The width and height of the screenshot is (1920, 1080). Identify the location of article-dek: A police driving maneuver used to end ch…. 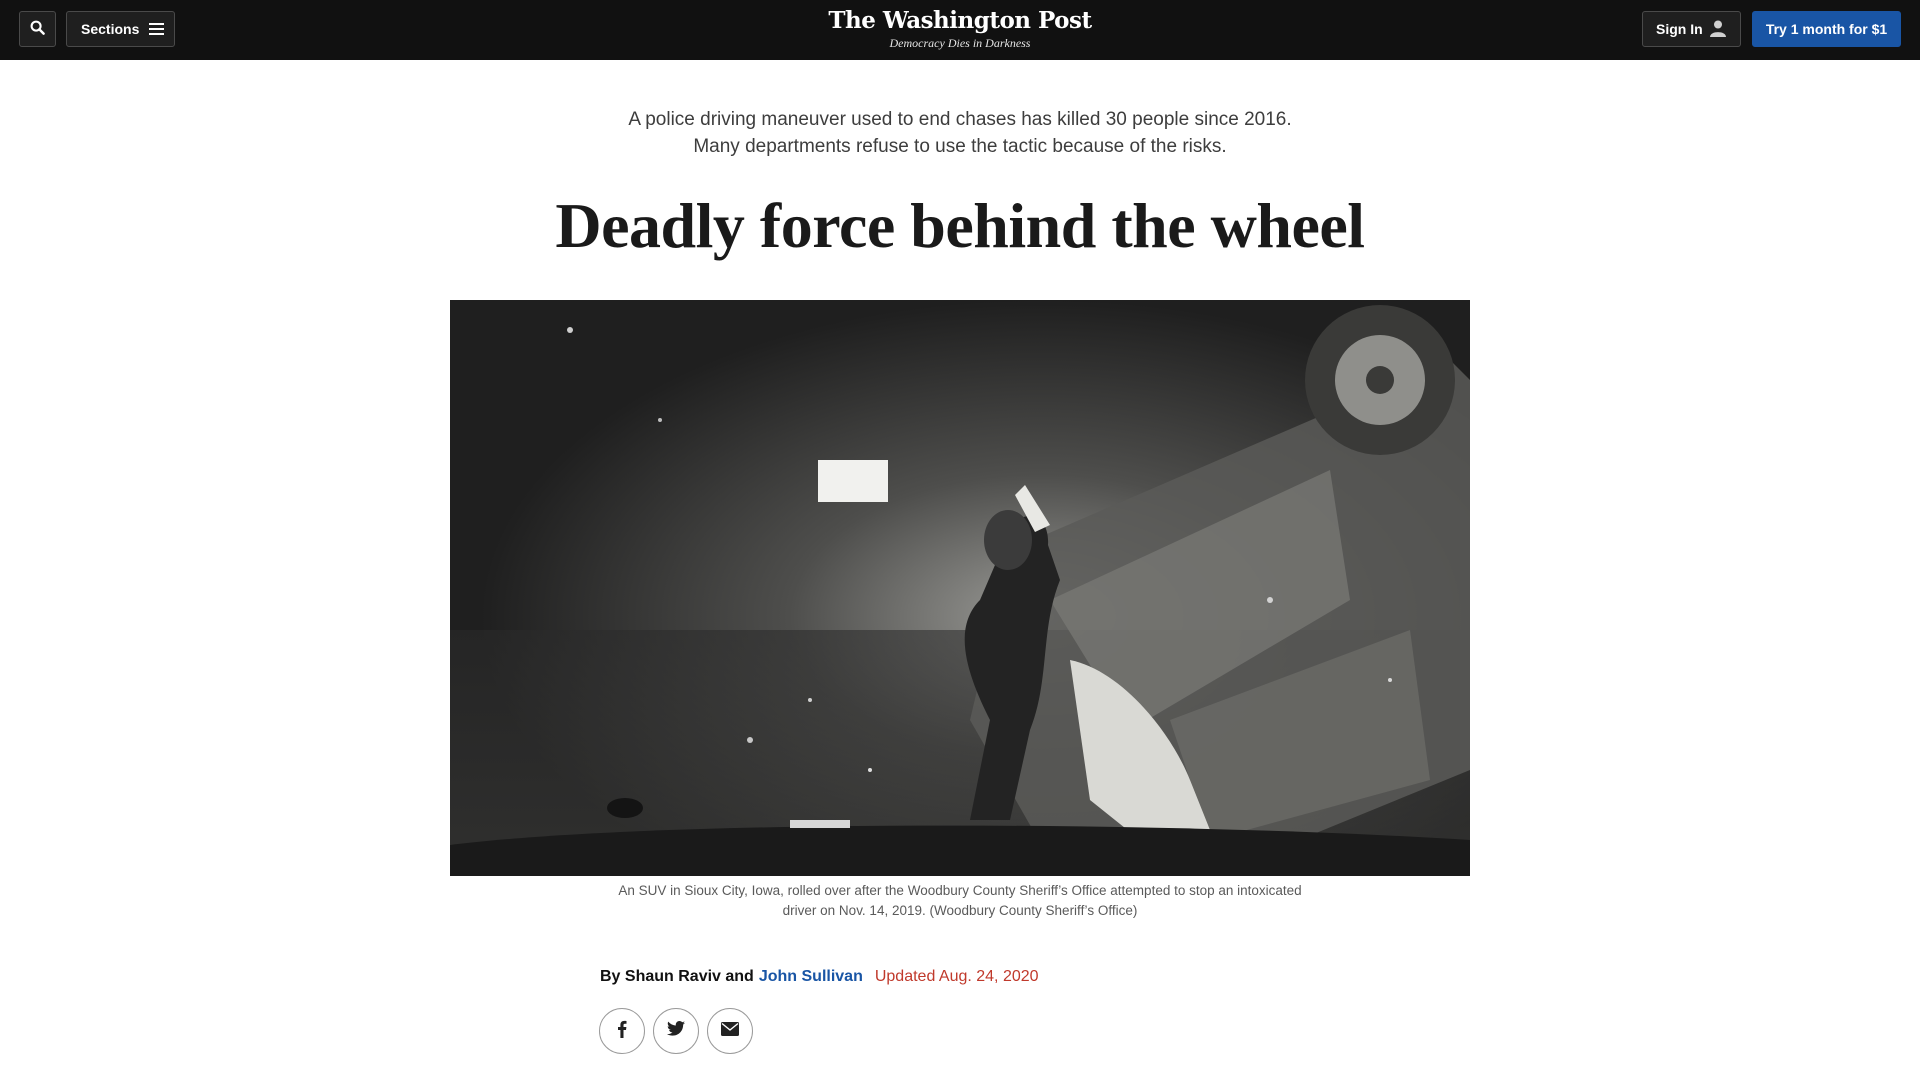
(960, 133).